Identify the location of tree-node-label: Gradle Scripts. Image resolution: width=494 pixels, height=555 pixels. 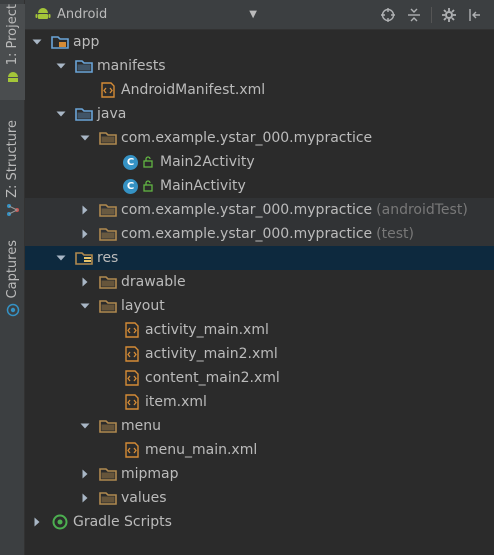
(122, 522).